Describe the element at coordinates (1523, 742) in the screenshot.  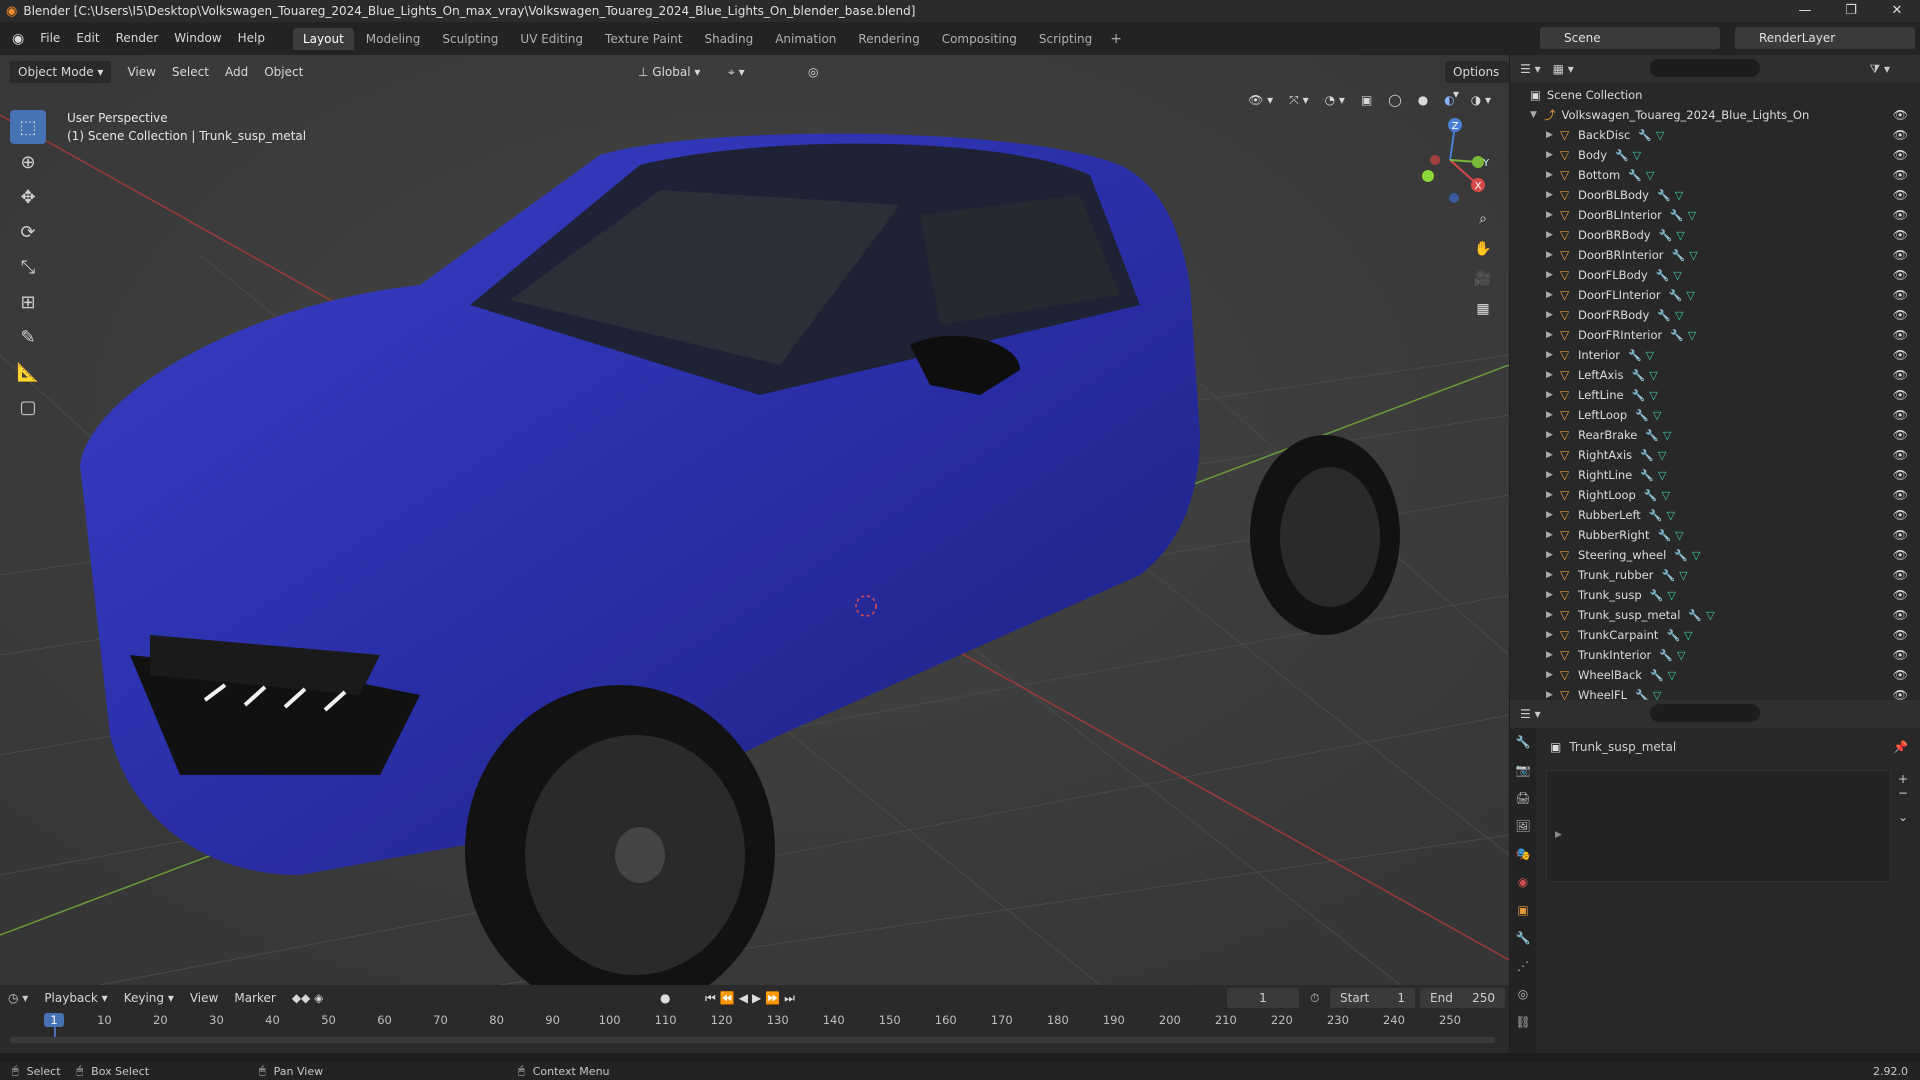
I see `tool-settings-tab-icon: 🔧` at that location.